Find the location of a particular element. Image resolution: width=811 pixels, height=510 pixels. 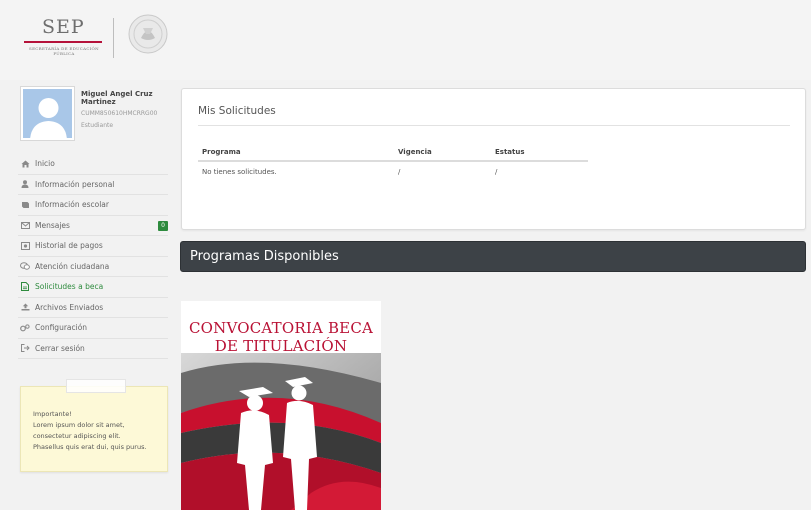

user-name: Miguel Angel Cruz Martinez is located at coordinates (117, 98).